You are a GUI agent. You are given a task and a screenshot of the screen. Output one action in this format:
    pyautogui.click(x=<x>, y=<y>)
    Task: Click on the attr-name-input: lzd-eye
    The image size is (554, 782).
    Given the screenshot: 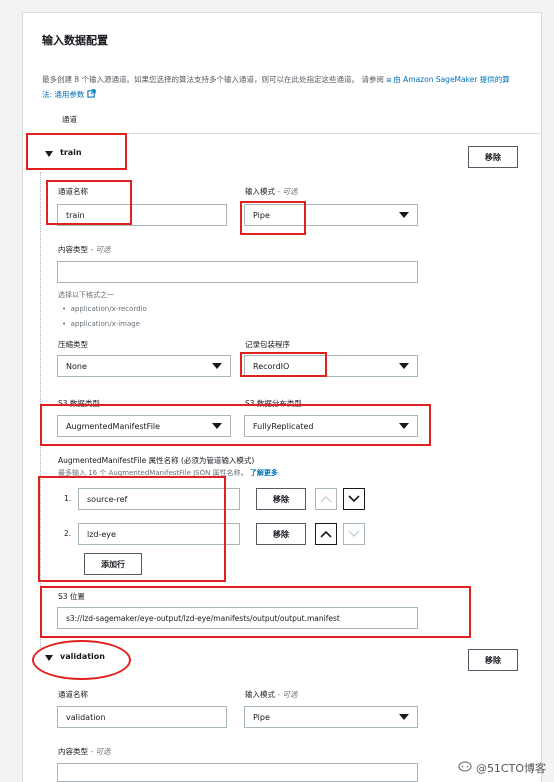 What is the action you would take?
    pyautogui.click(x=159, y=534)
    